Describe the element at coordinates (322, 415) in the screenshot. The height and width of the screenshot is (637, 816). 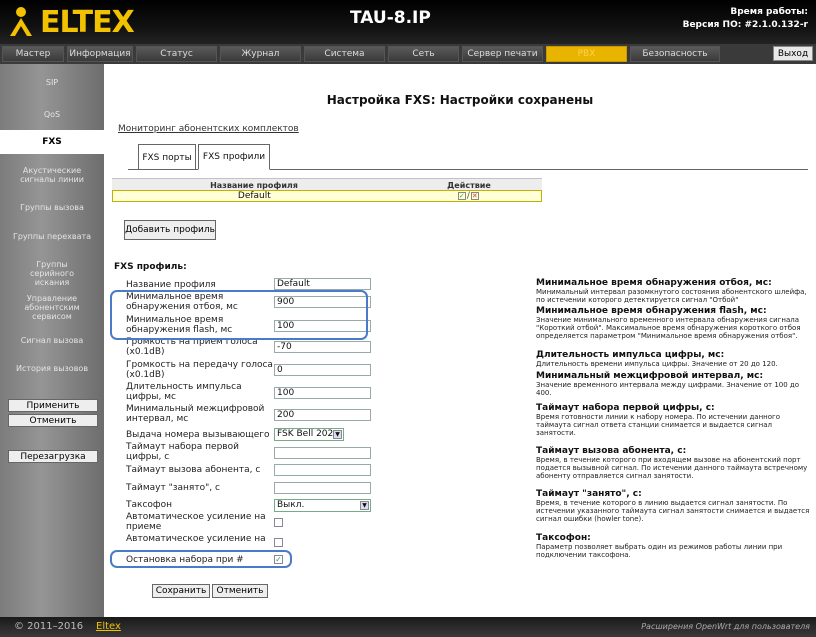
I see `interdigit-input: 200` at that location.